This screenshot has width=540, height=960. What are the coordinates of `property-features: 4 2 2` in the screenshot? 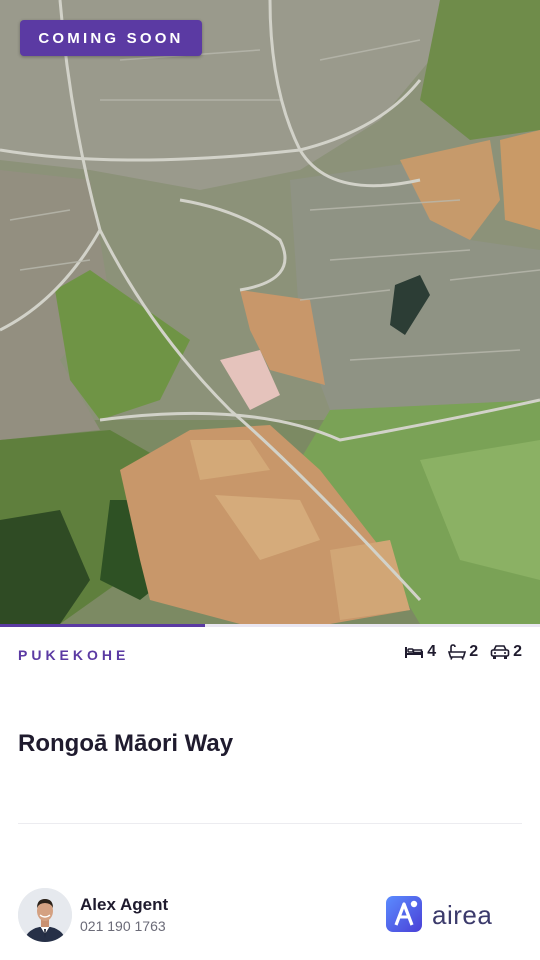 It's located at (463, 652).